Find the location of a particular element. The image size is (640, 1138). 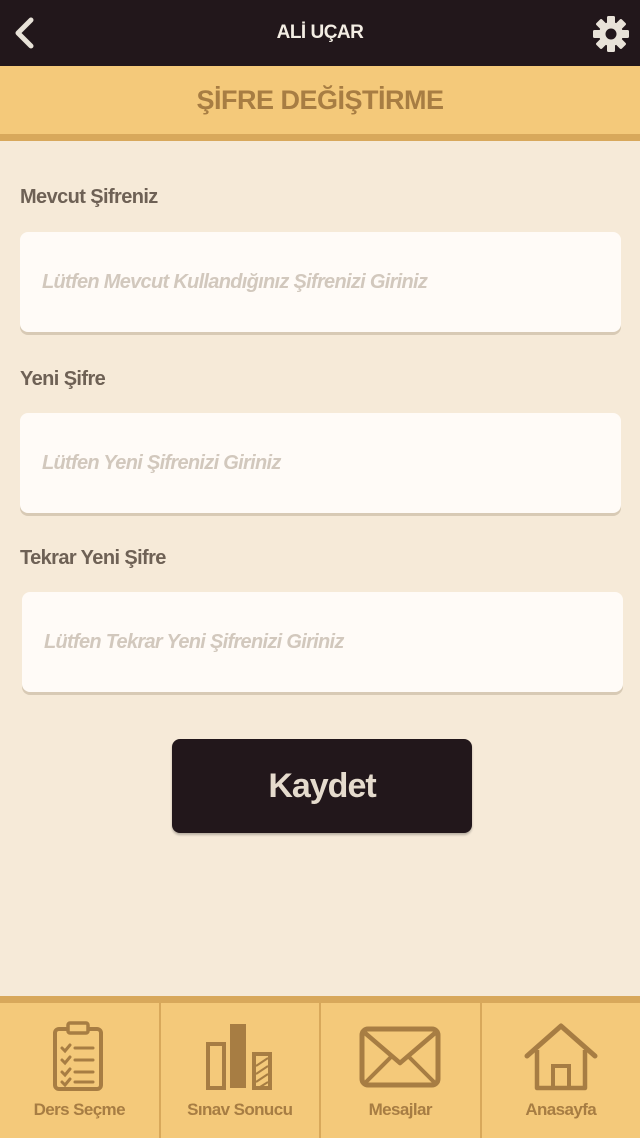

nav-item-ders-secme: Ders Seçme is located at coordinates (80, 1070).